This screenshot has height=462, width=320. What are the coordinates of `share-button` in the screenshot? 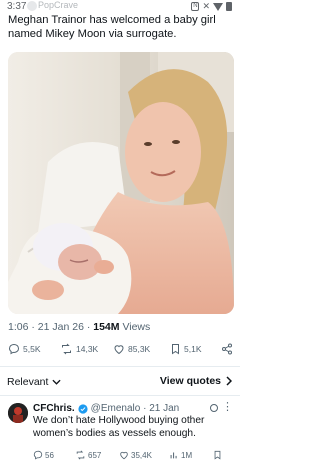 It's located at (227, 349).